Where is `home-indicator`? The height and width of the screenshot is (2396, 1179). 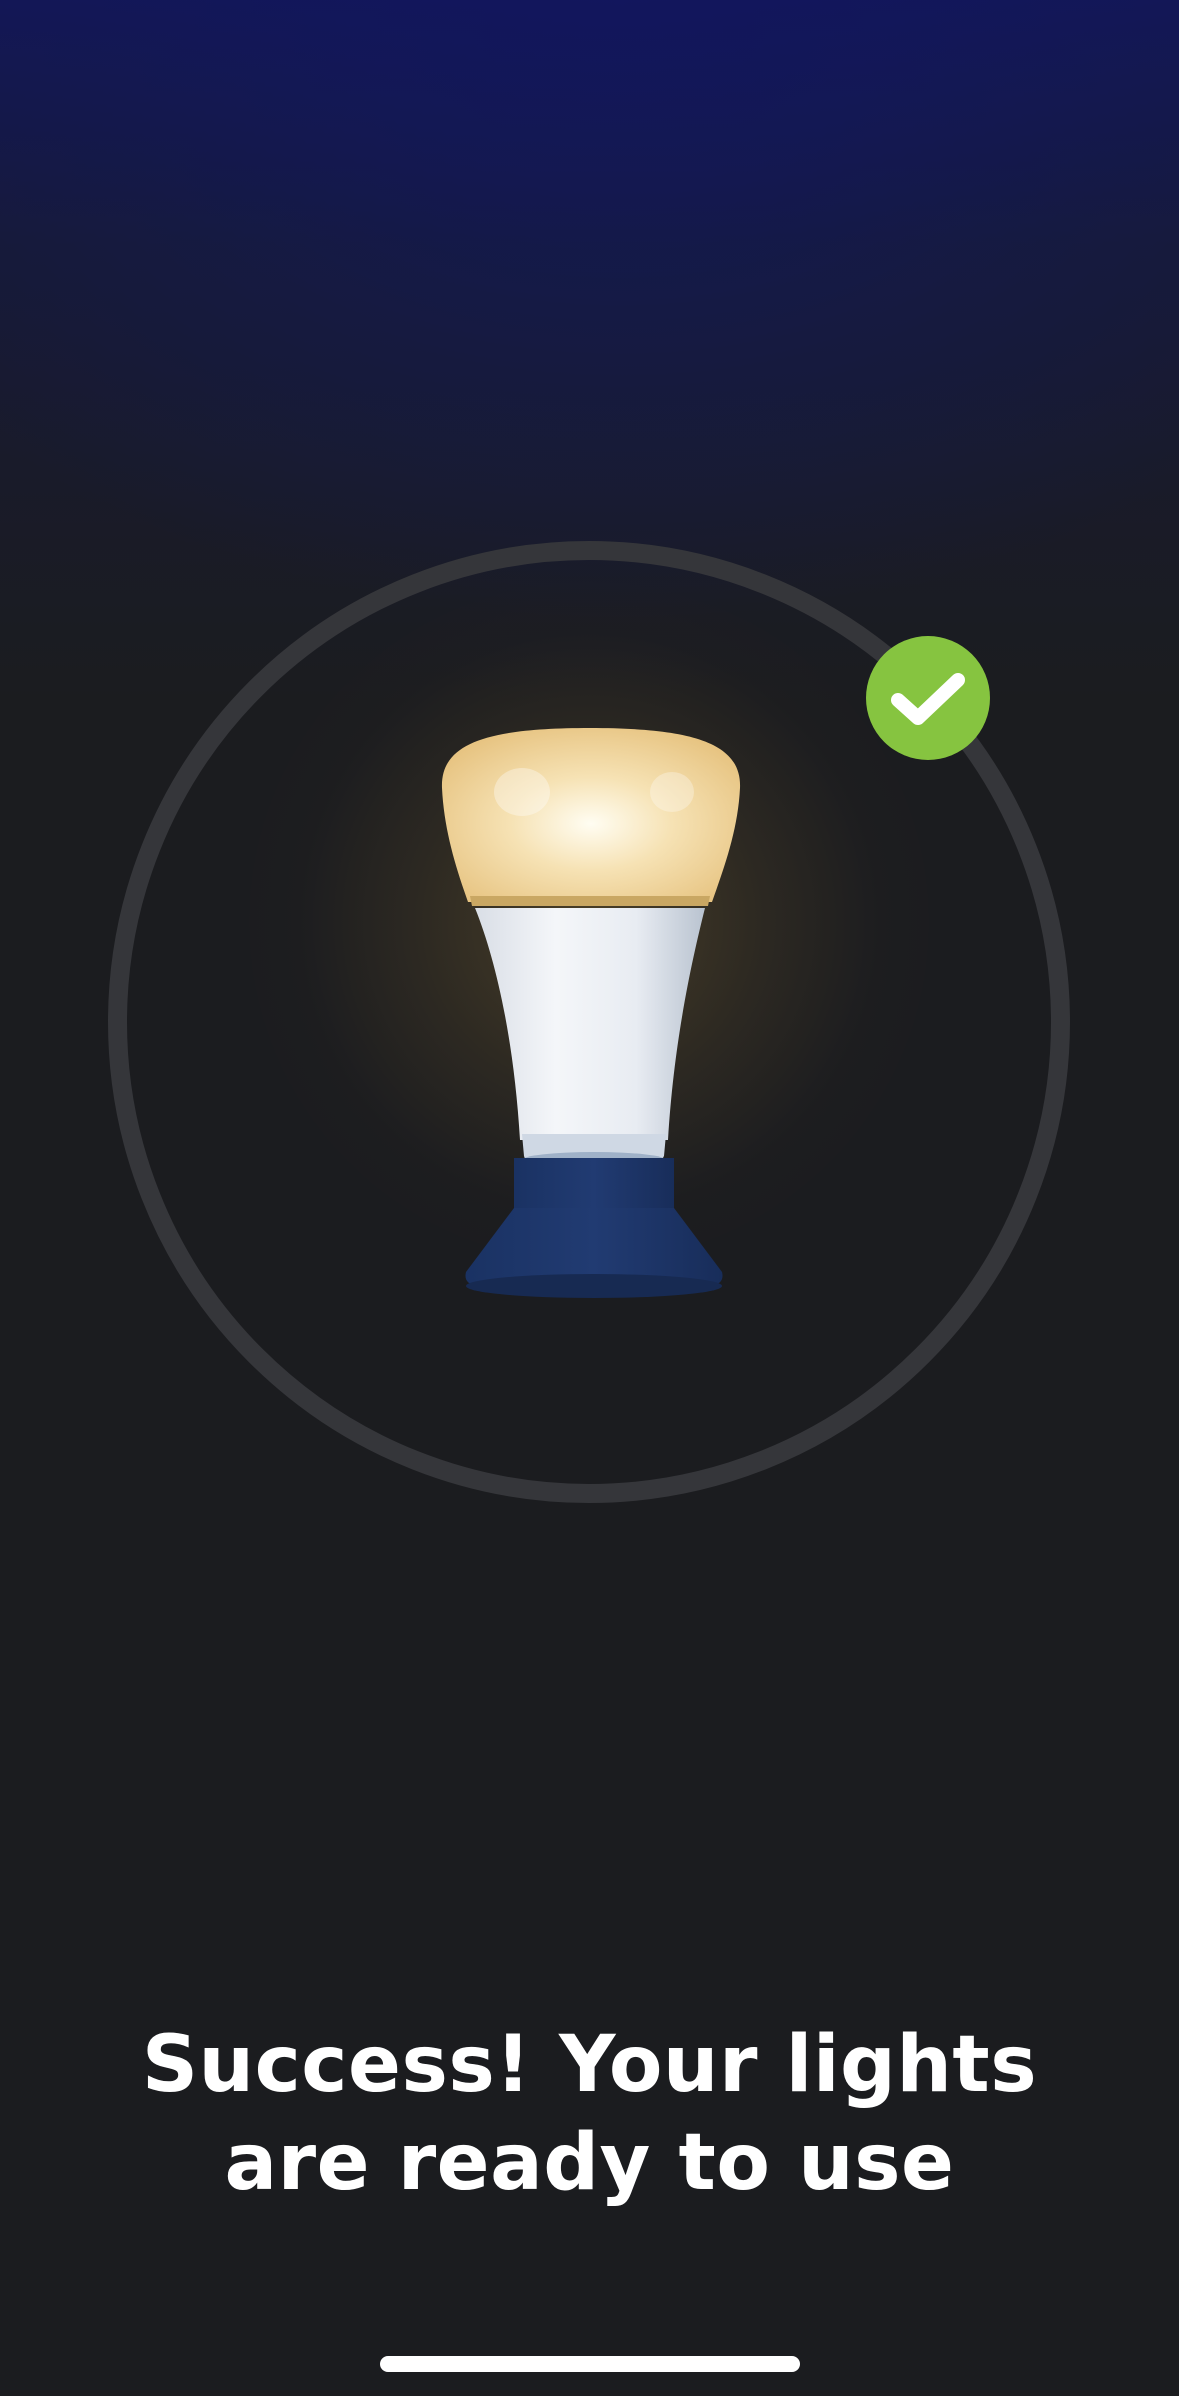
home-indicator is located at coordinates (590, 2364).